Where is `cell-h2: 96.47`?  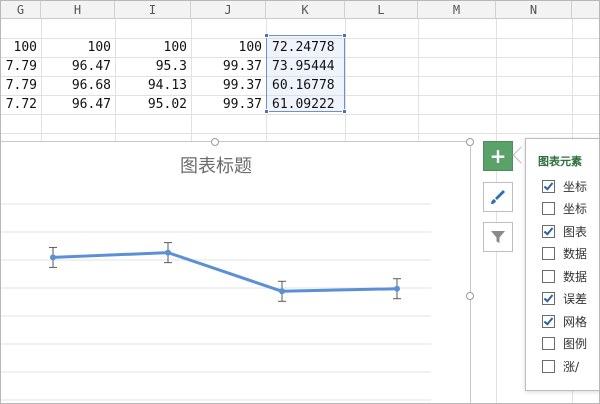
cell-h2: 96.47 is located at coordinates (78, 66).